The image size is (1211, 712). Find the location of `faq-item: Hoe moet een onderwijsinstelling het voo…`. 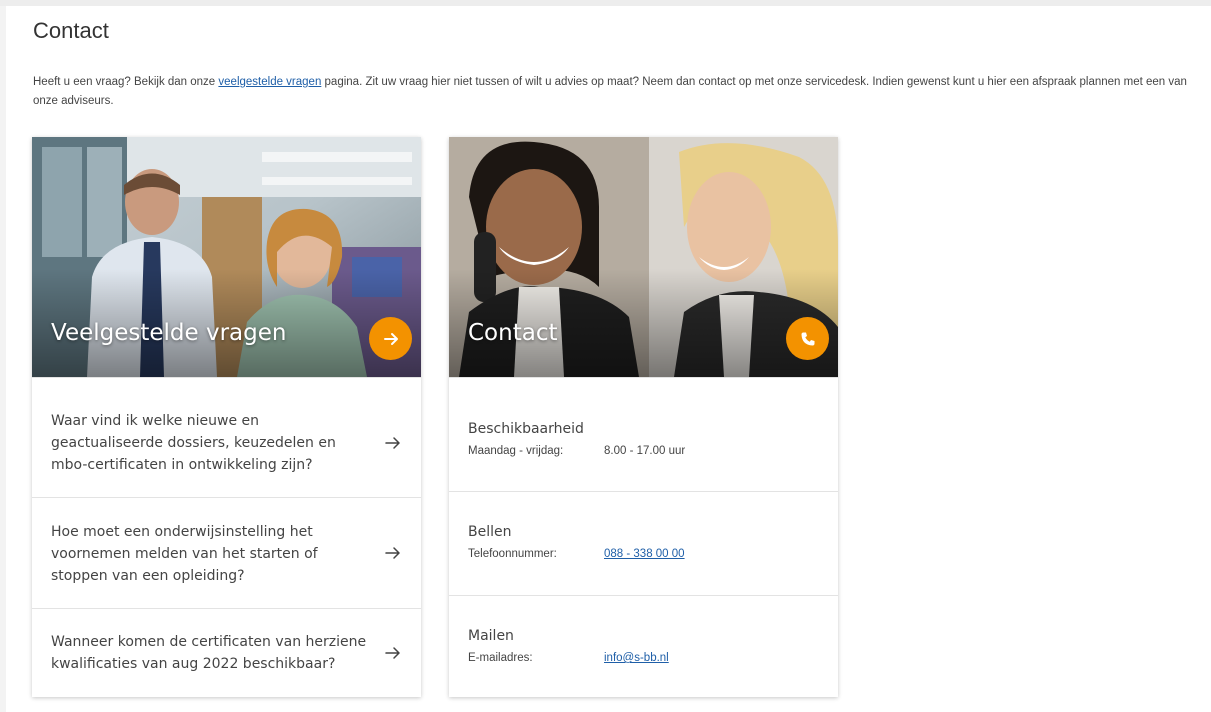

faq-item: Hoe moet een onderwijsinstelling het voo… is located at coordinates (226, 552).